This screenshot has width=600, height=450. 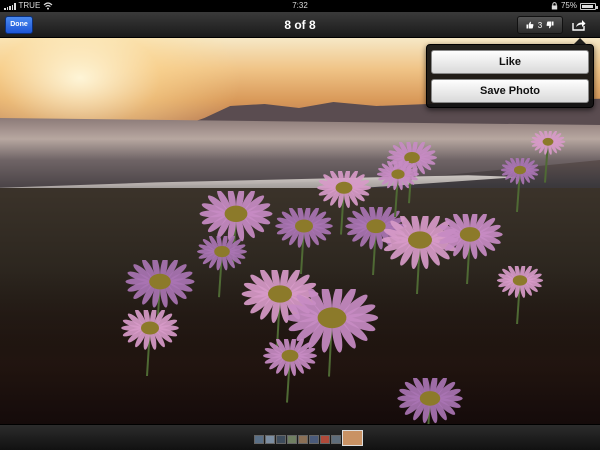 I want to click on status-bar: TRUE 7:32 75%, so click(x=300, y=6).